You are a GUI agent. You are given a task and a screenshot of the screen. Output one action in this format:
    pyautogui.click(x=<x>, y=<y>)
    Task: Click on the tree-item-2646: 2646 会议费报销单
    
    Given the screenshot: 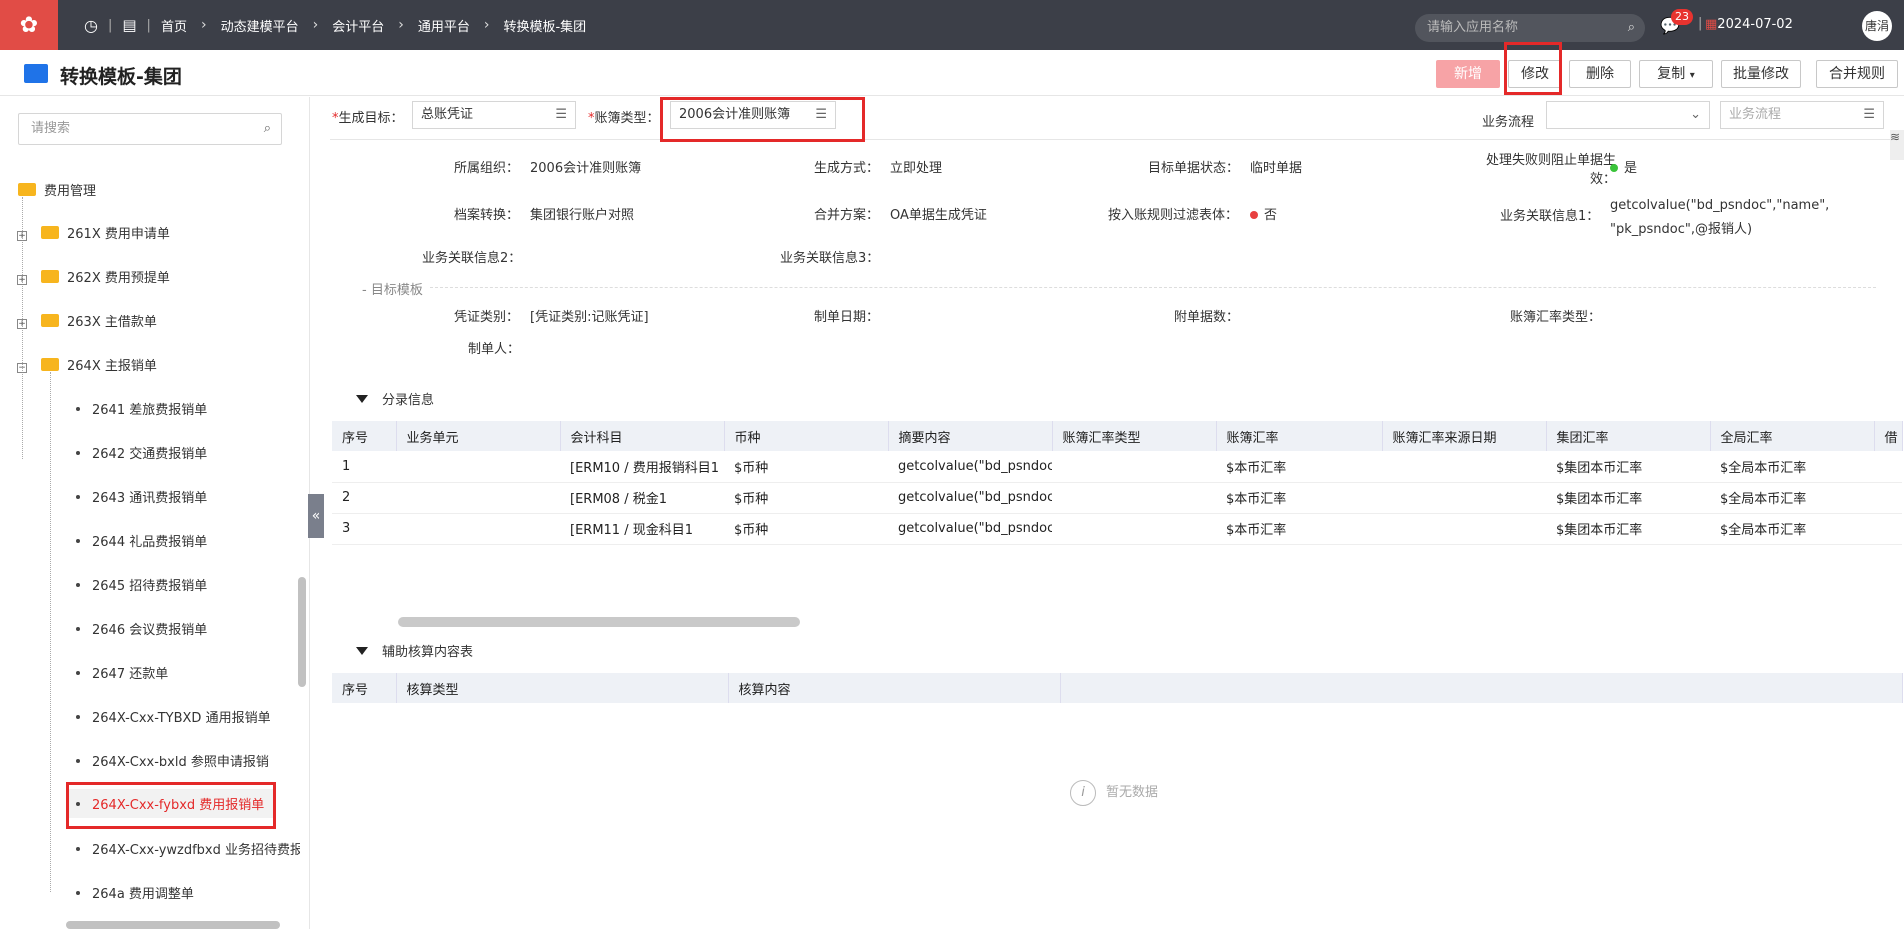 What is the action you would take?
    pyautogui.click(x=141, y=628)
    